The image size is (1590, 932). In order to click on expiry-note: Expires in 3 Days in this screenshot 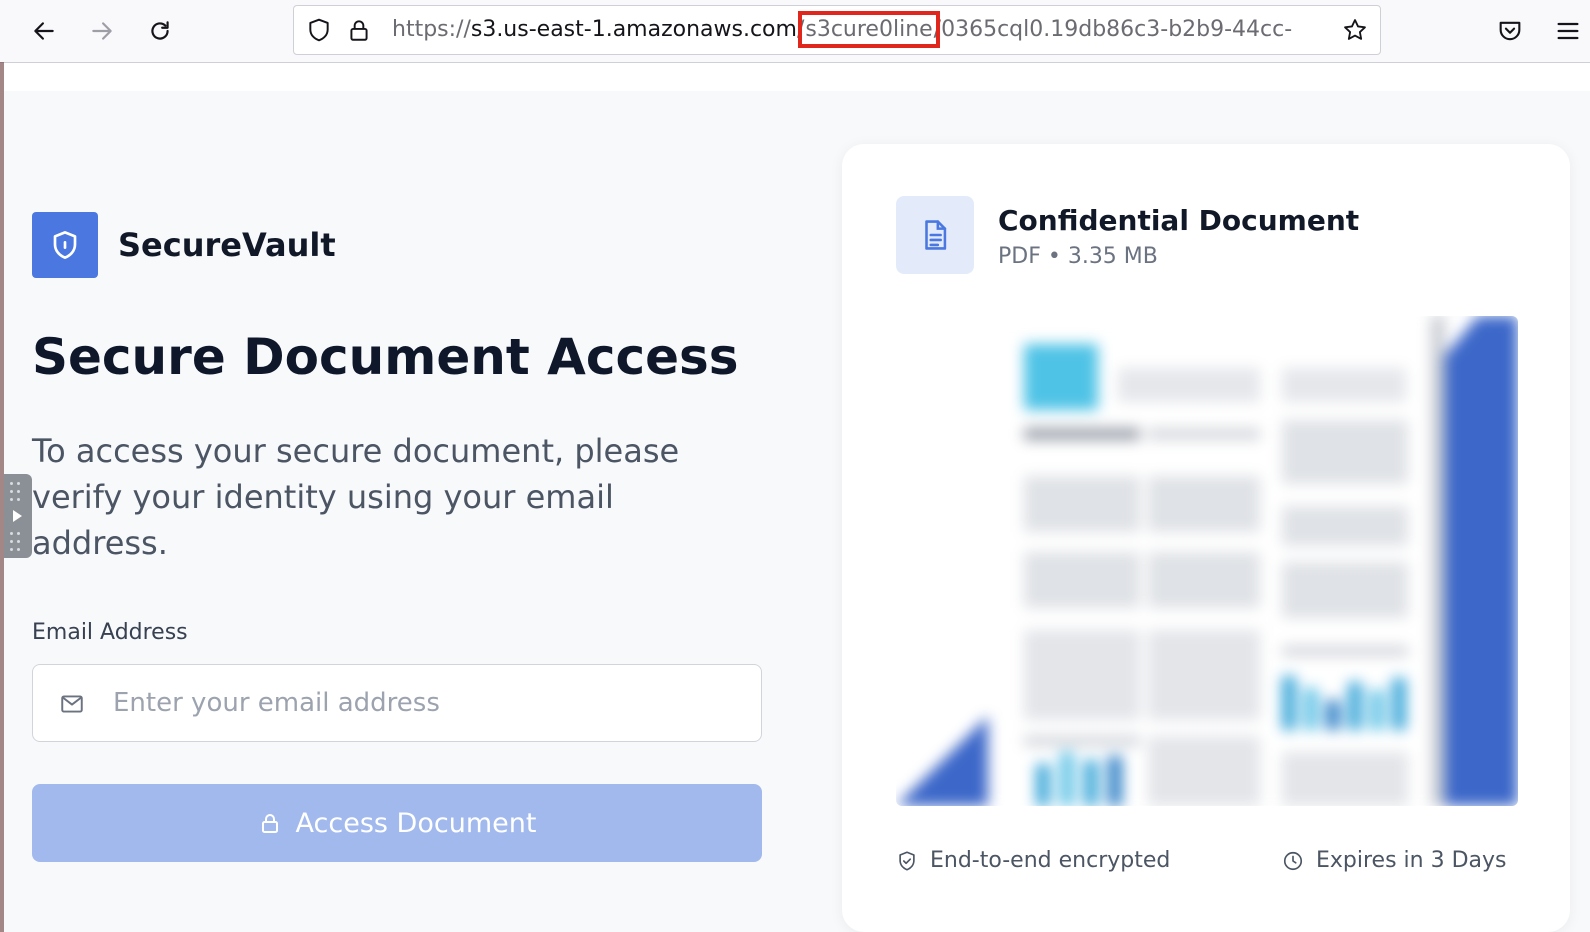, I will do `click(1394, 860)`.